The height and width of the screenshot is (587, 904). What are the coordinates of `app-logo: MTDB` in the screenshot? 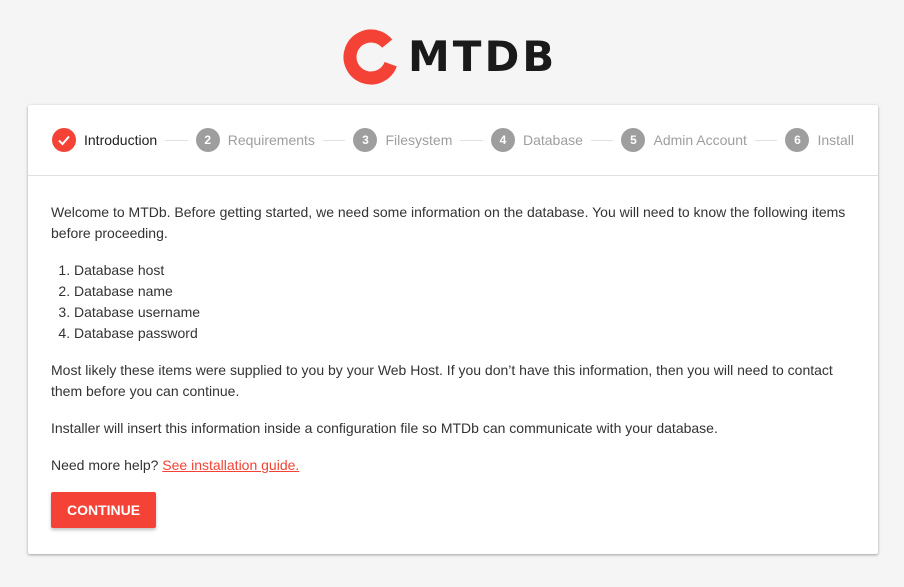 It's located at (457, 57).